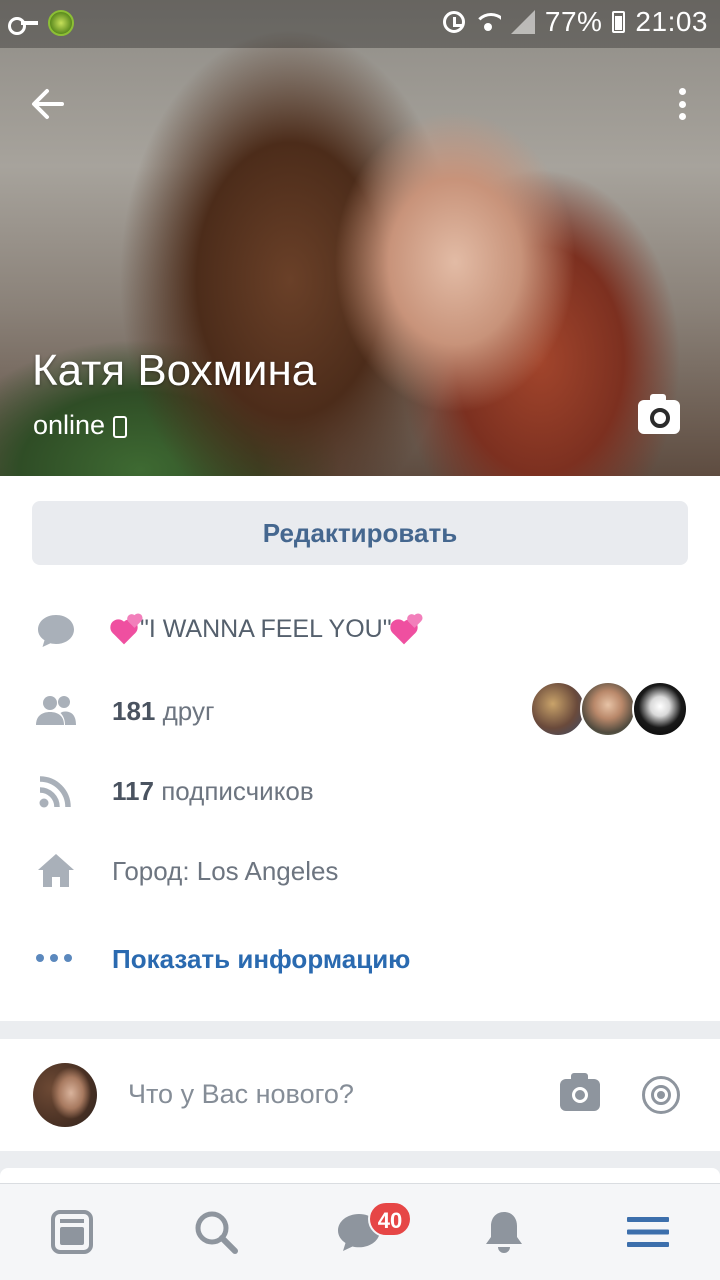 The image size is (720, 1280). I want to click on nav-menu, so click(648, 1232).